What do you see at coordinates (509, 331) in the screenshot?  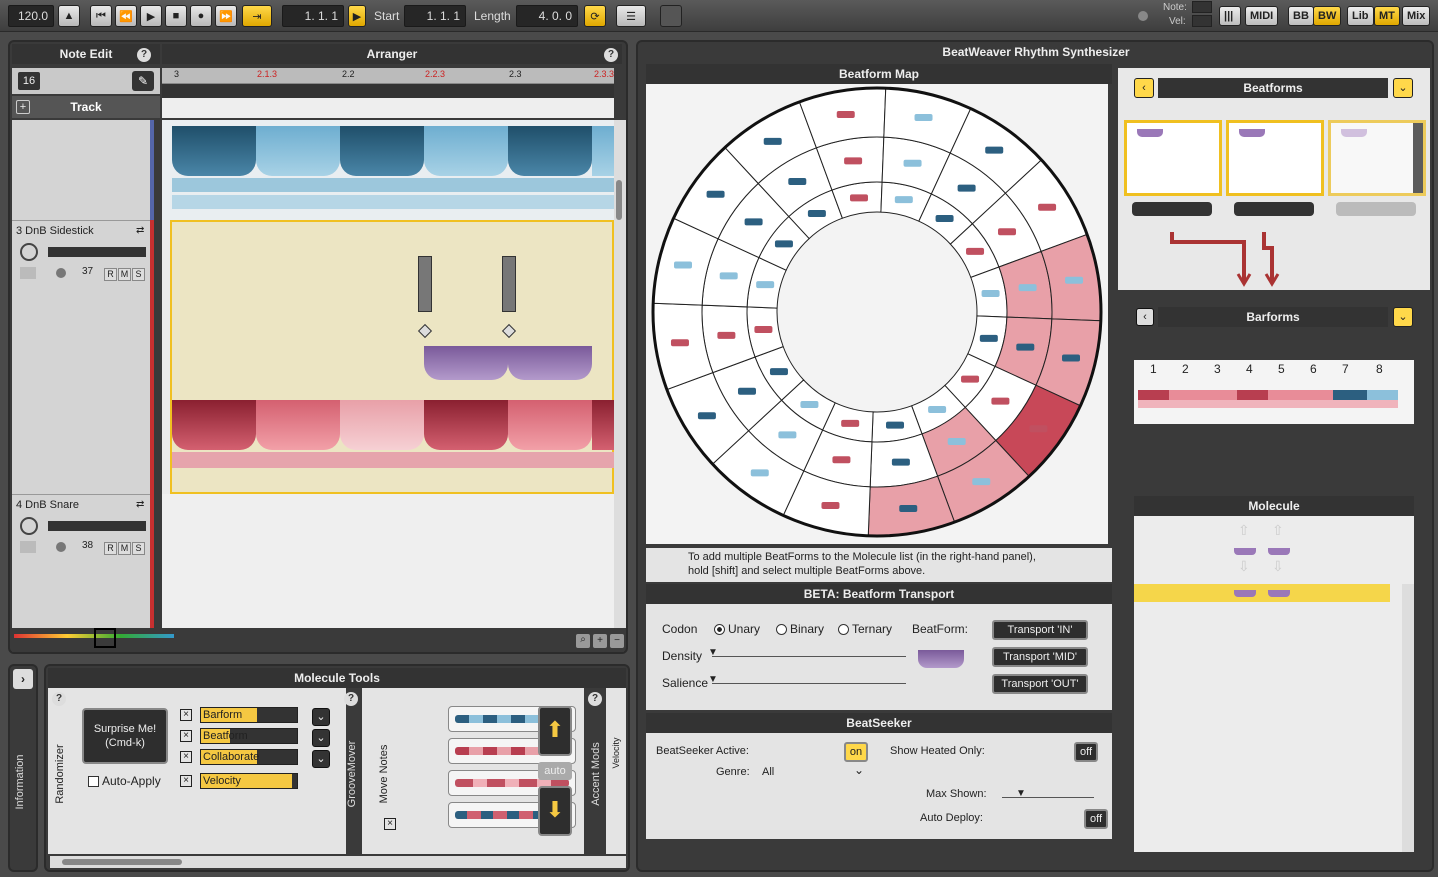 I see `note-diamond` at bounding box center [509, 331].